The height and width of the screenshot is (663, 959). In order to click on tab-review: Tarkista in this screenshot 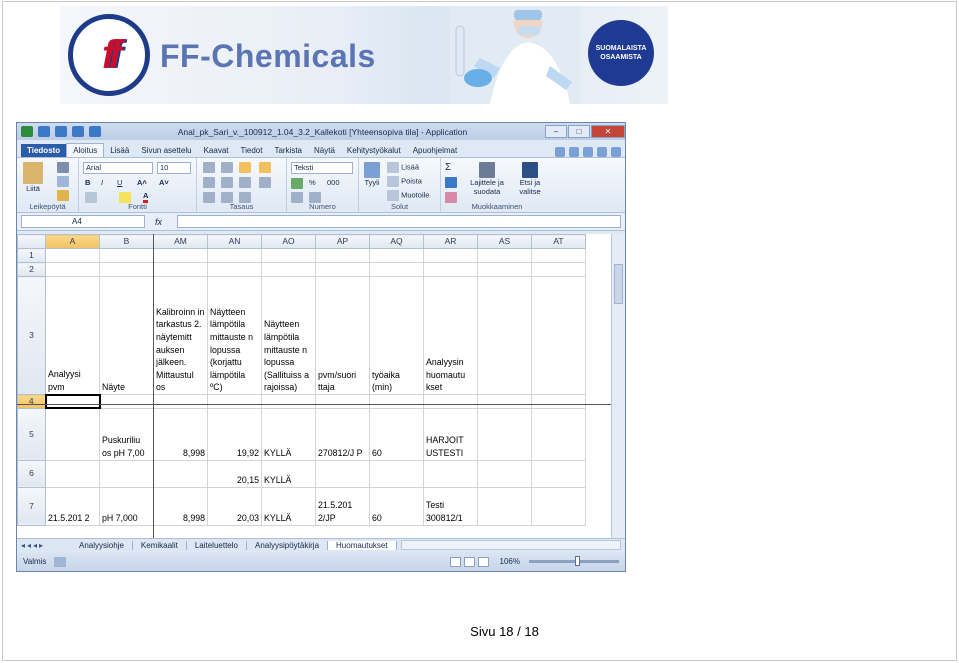, I will do `click(288, 150)`.